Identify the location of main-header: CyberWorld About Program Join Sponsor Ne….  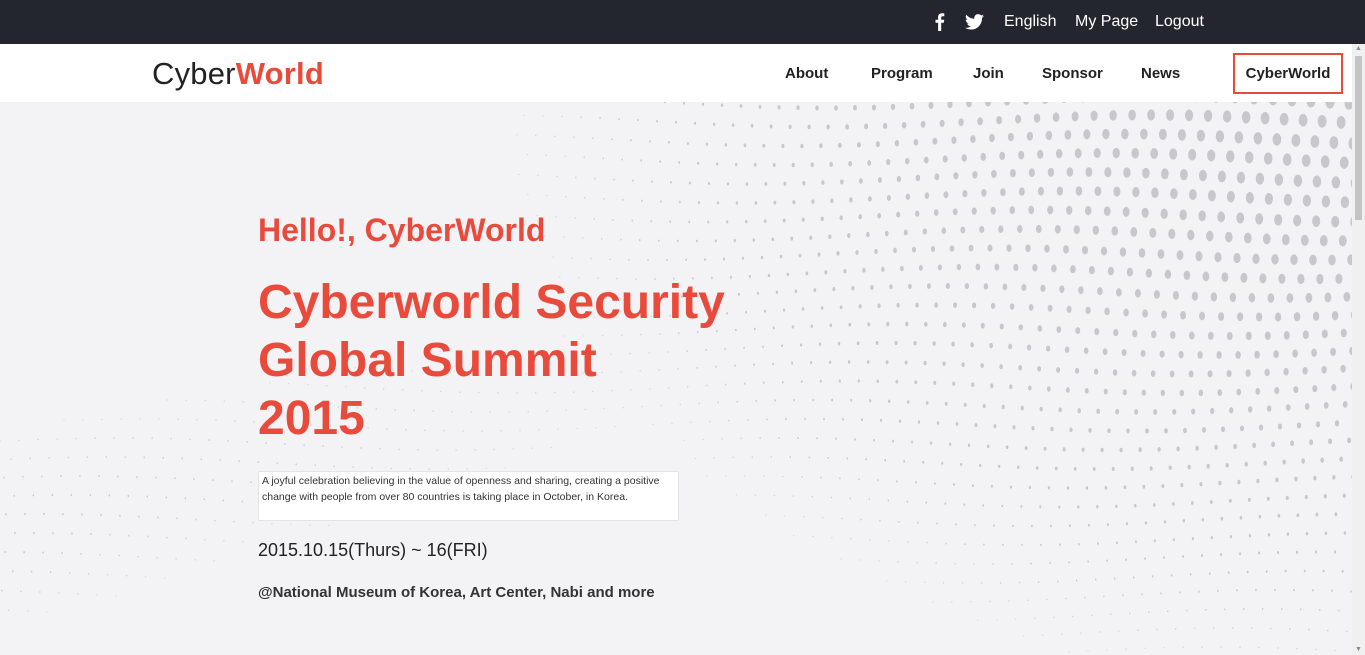
(676, 73).